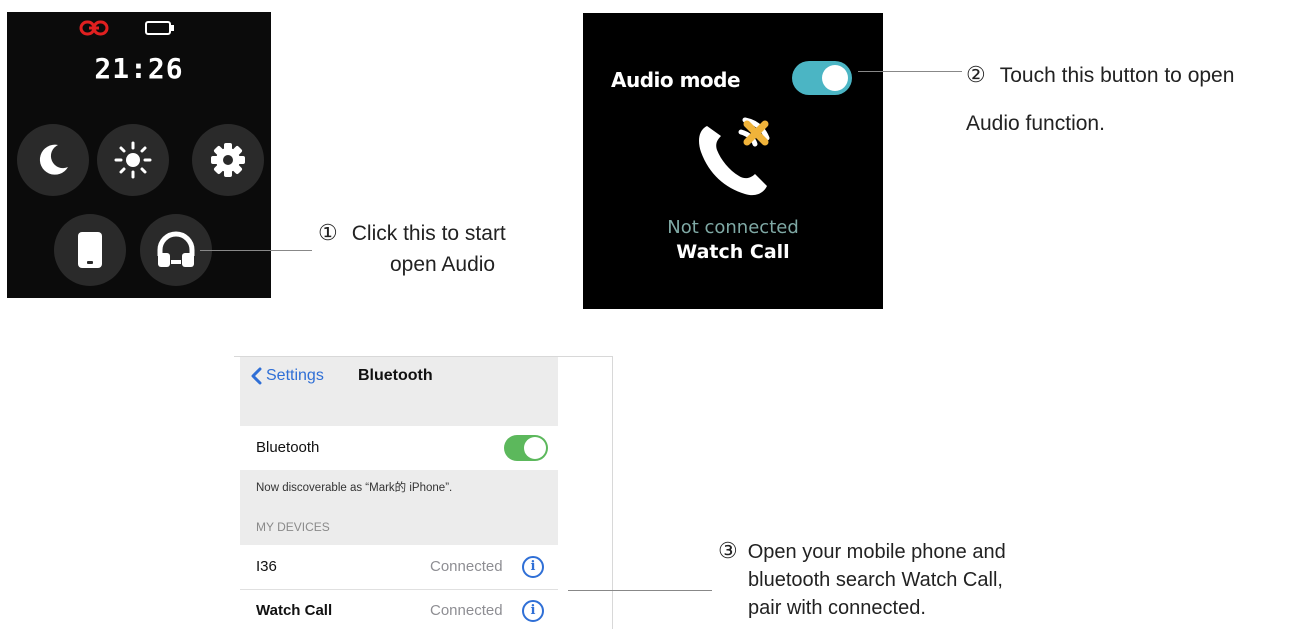  What do you see at coordinates (443, 264) in the screenshot?
I see `callout-1-line-2: open Audio` at bounding box center [443, 264].